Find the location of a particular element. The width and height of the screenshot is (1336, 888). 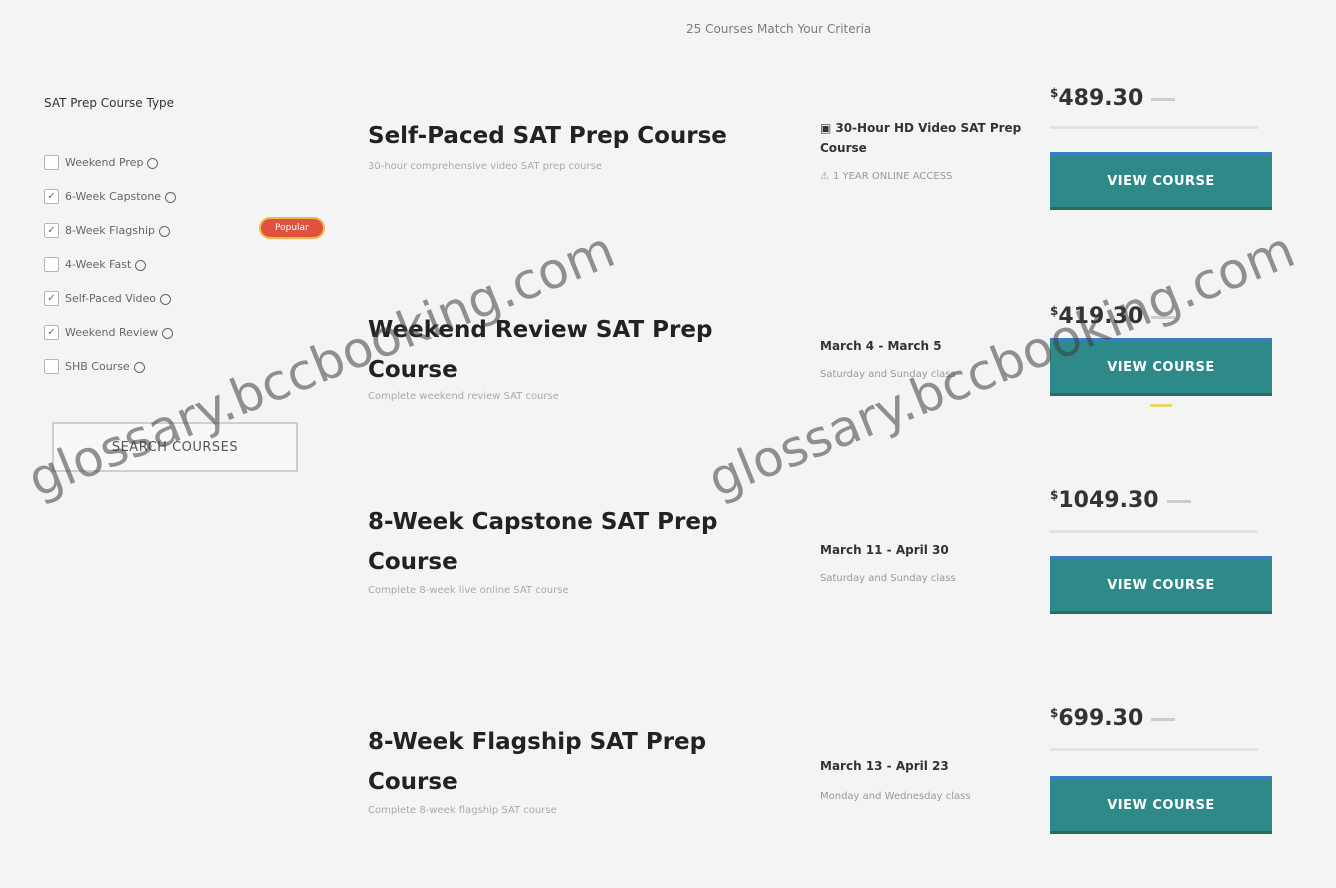

course-sub: ⚠ 1 YEAR ONLINE ACCESS is located at coordinates (930, 177).